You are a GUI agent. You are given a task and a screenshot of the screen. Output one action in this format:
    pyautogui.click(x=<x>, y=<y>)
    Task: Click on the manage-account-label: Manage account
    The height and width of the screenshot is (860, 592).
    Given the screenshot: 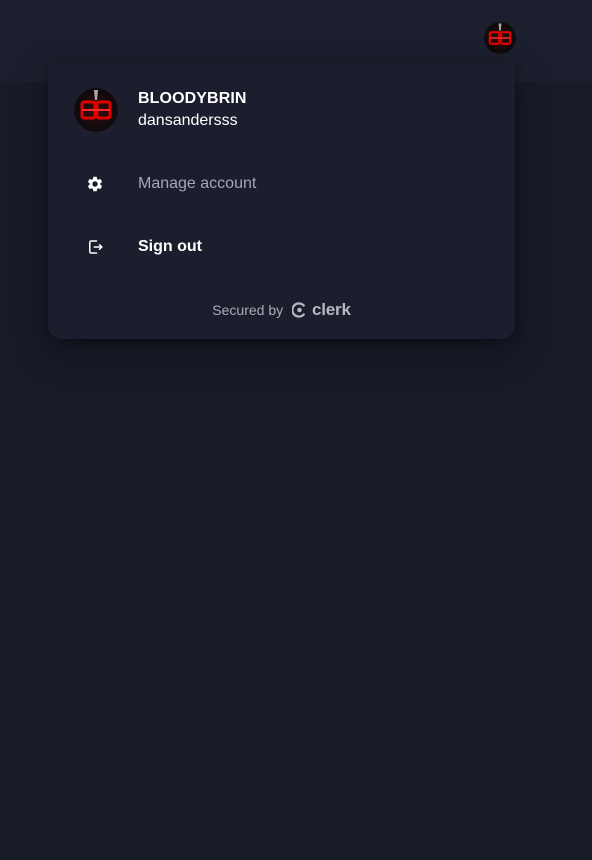 What is the action you would take?
    pyautogui.click(x=197, y=183)
    